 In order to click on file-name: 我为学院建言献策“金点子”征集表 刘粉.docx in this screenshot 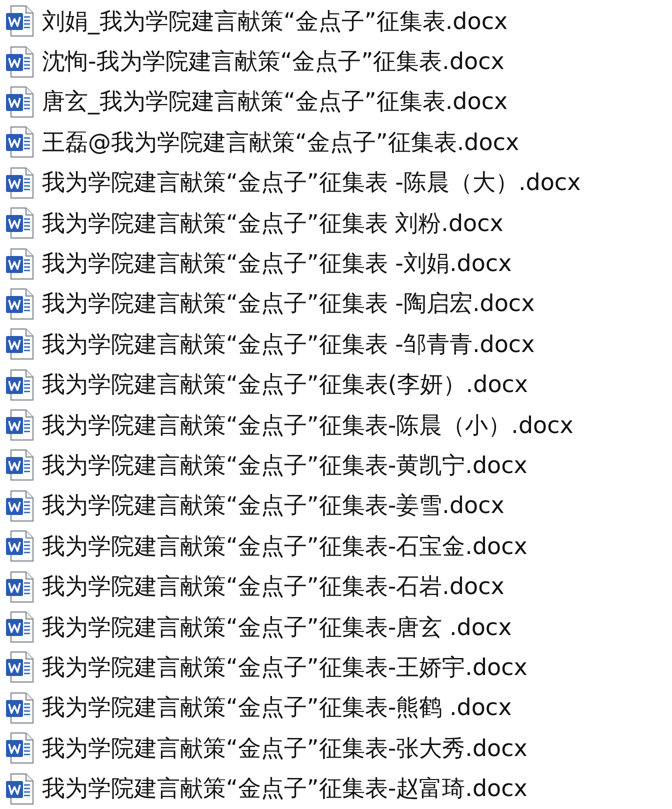, I will do `click(273, 223)`.